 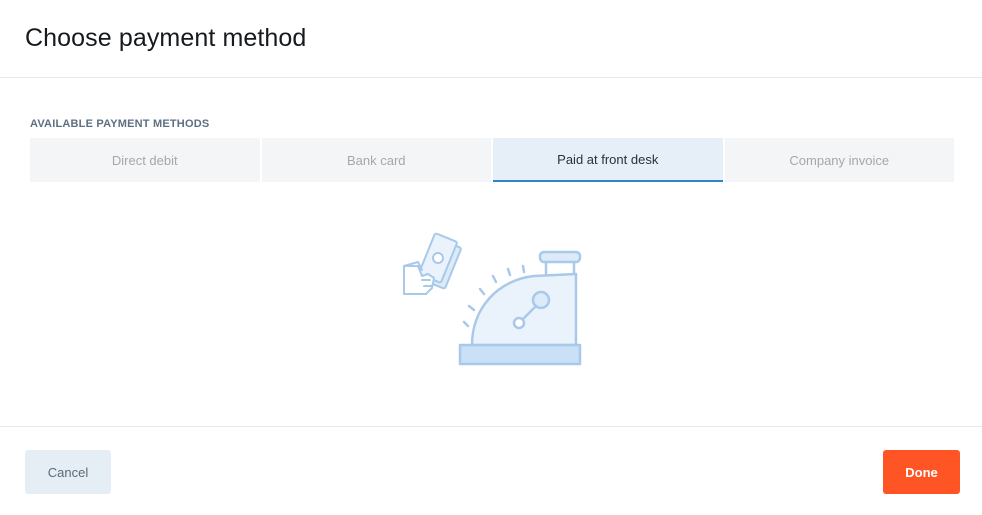 I want to click on tab-paid-at-front-desk: Paid at front desk, so click(x=608, y=160).